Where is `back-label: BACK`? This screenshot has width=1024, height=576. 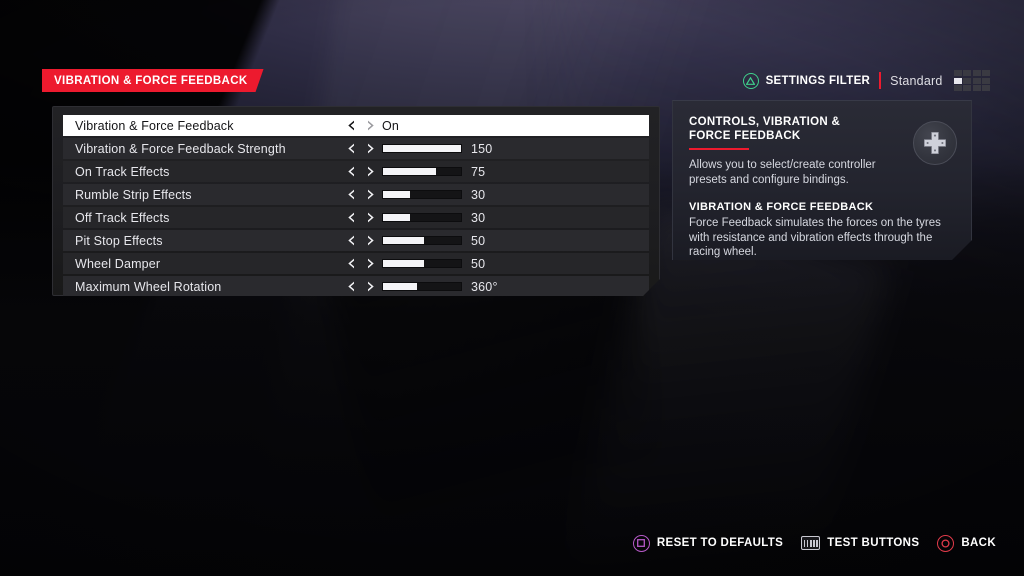 back-label: BACK is located at coordinates (978, 543).